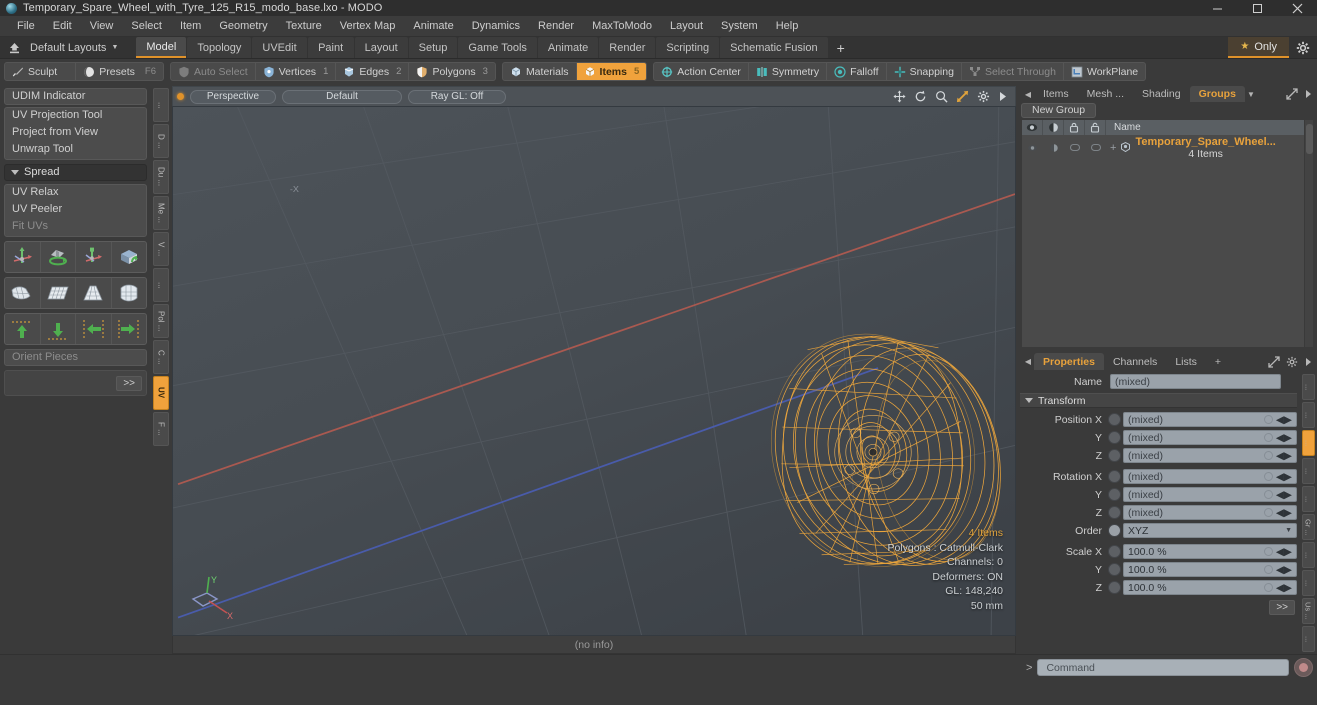  What do you see at coordinates (1210, 551) in the screenshot?
I see `scale-x-field: 100.0 % ◀▶` at bounding box center [1210, 551].